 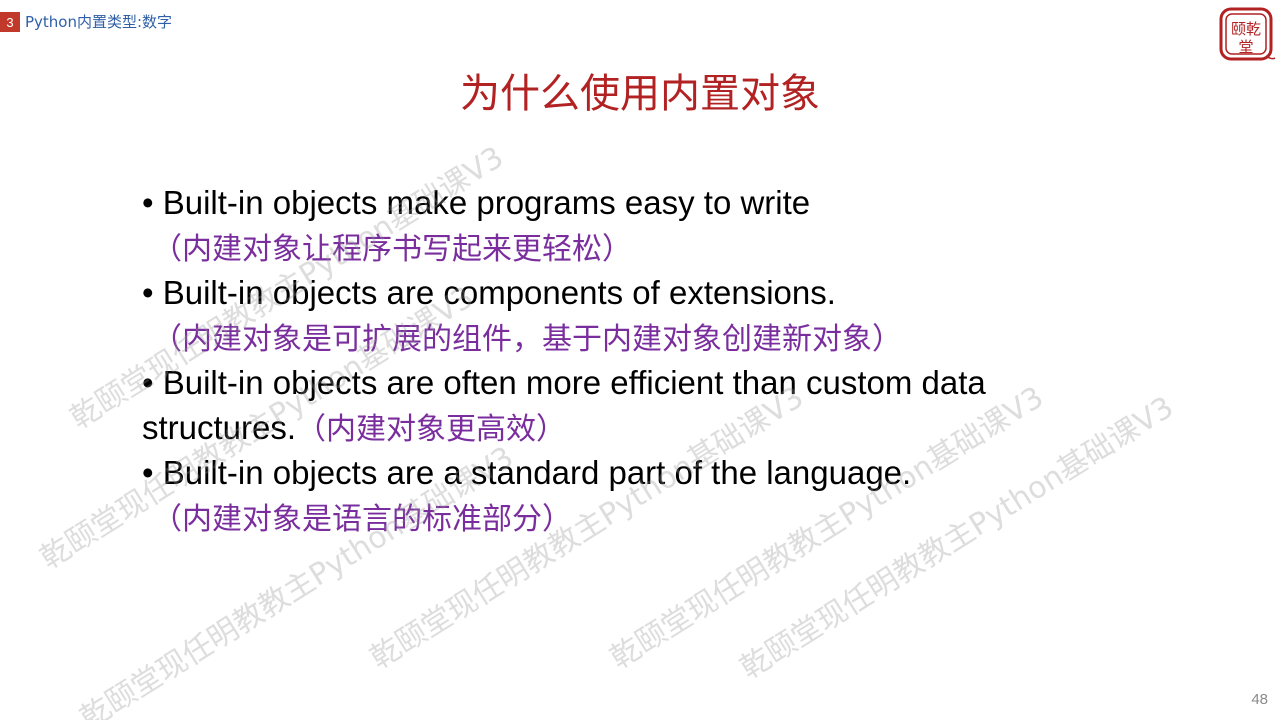 What do you see at coordinates (1245, 47) in the screenshot?
I see `svg-text: 堂` at bounding box center [1245, 47].